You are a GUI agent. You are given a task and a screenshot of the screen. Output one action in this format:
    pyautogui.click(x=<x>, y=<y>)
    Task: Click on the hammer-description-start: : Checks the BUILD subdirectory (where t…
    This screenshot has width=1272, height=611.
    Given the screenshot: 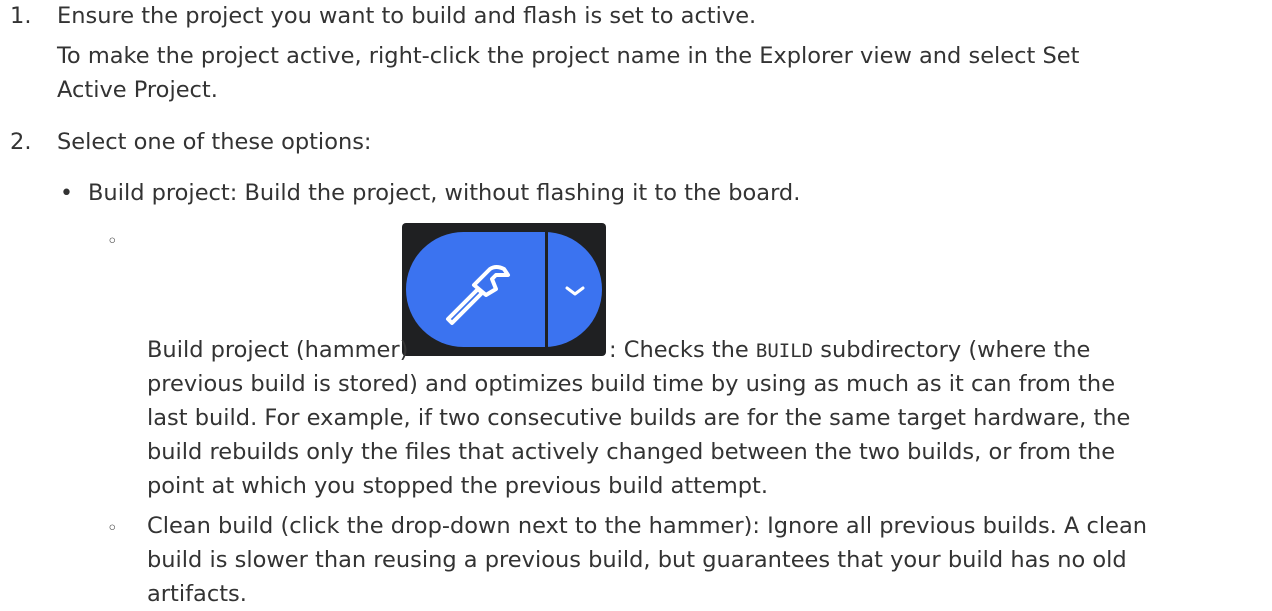 What is the action you would take?
    pyautogui.click(x=849, y=351)
    